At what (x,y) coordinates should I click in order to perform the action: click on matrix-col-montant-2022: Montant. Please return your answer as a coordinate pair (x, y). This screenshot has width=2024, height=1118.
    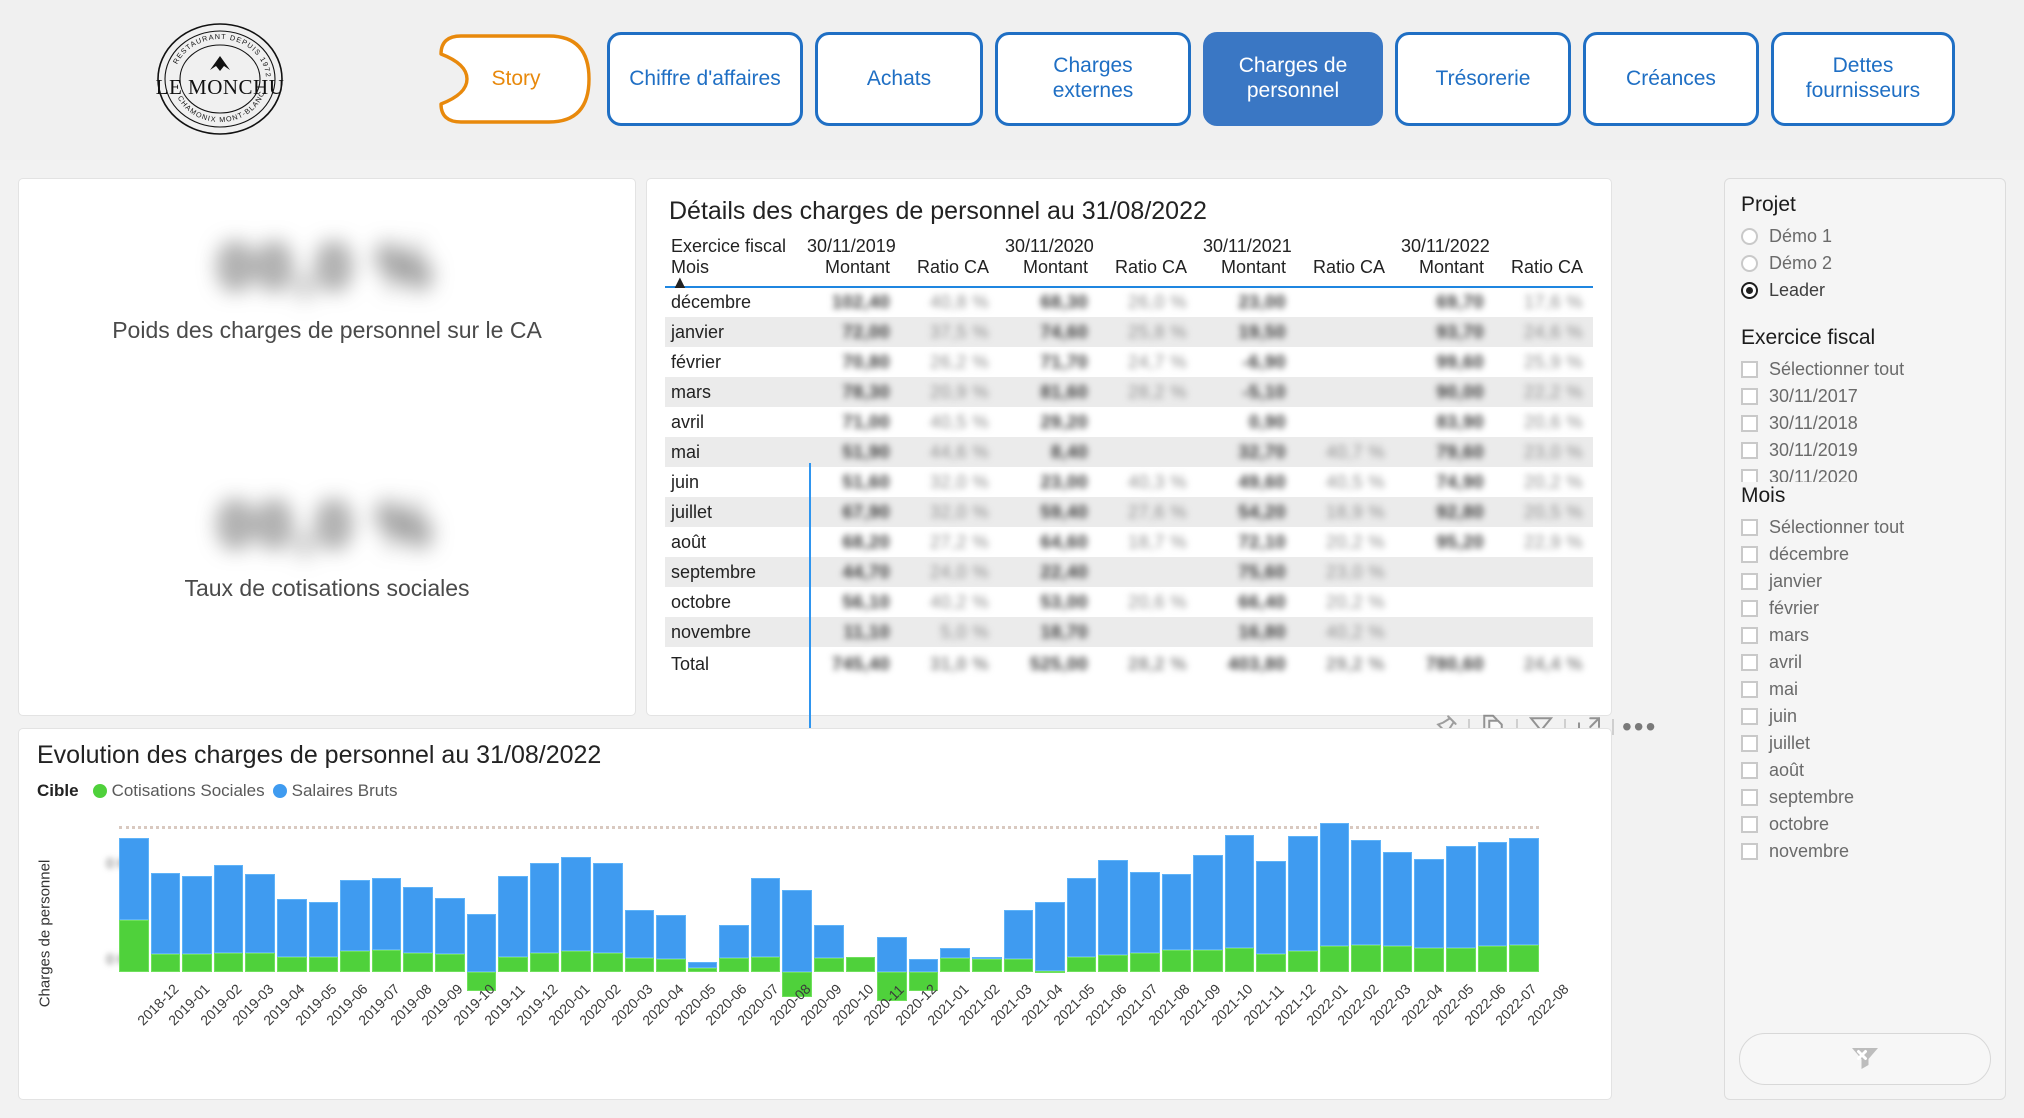
    Looking at the image, I should click on (1444, 267).